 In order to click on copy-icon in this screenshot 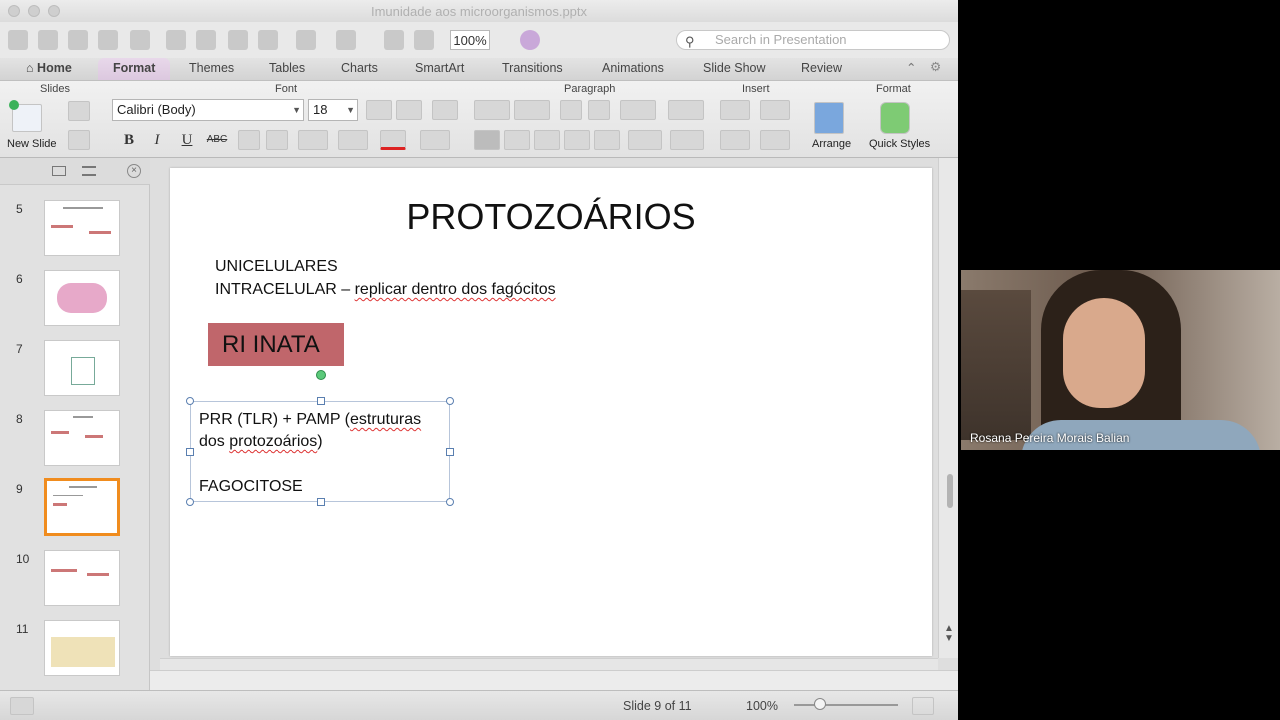, I will do `click(206, 40)`.